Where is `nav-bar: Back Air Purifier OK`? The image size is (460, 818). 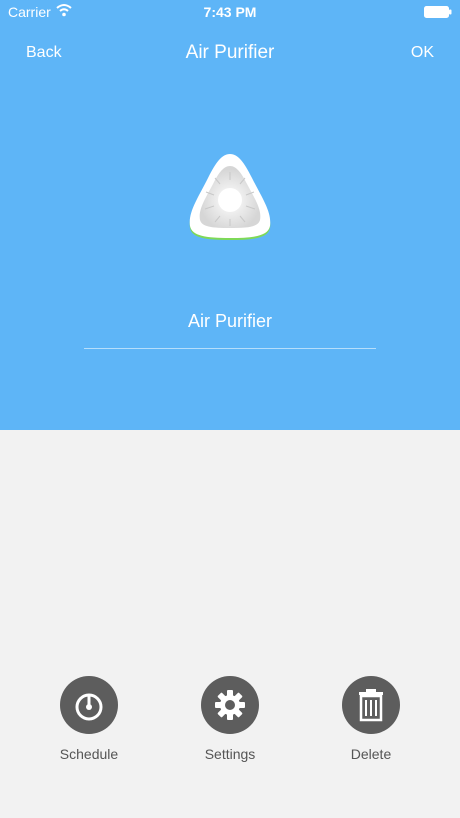 nav-bar: Back Air Purifier OK is located at coordinates (230, 55).